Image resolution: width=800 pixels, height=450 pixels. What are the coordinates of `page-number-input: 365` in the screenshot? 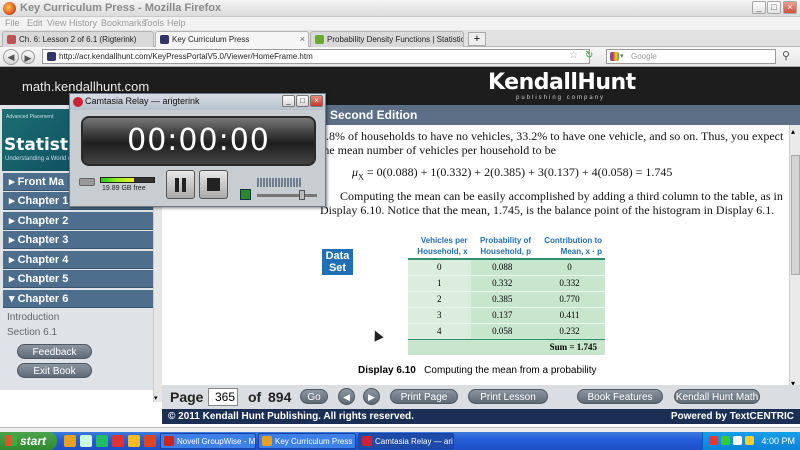 It's located at (223, 397).